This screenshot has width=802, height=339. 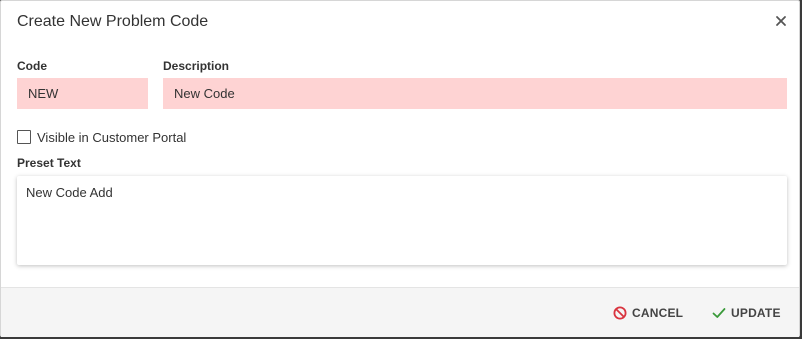 What do you see at coordinates (620, 313) in the screenshot?
I see `ban-icon` at bounding box center [620, 313].